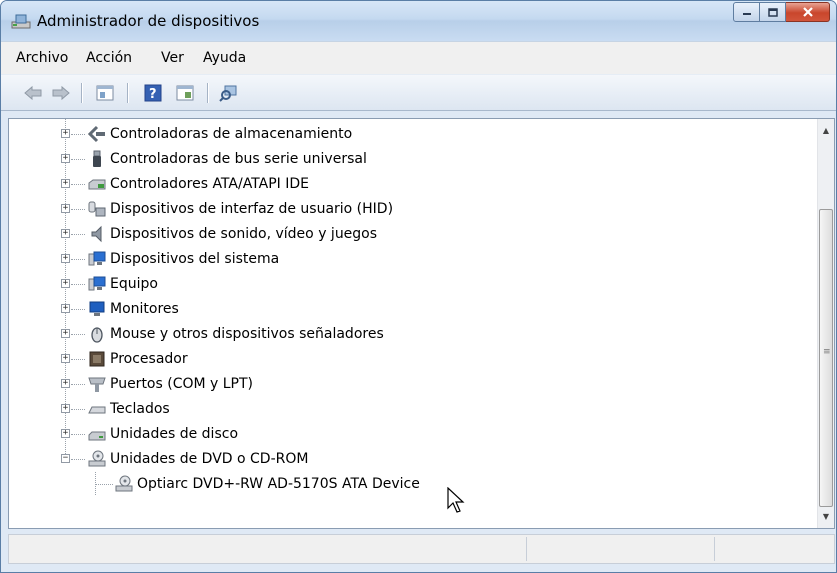  I want to click on scroll-up-arrow-icon: ▲, so click(826, 130).